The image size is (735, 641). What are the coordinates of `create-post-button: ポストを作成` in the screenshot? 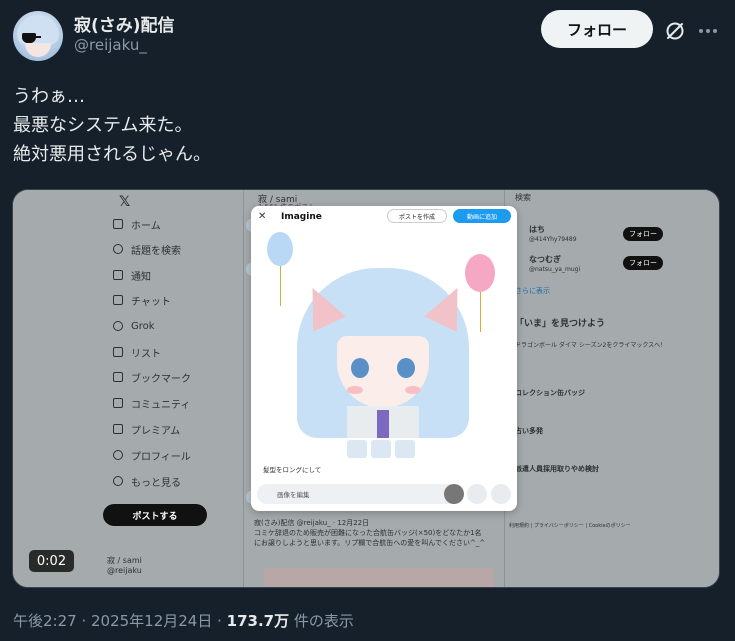 It's located at (417, 216).